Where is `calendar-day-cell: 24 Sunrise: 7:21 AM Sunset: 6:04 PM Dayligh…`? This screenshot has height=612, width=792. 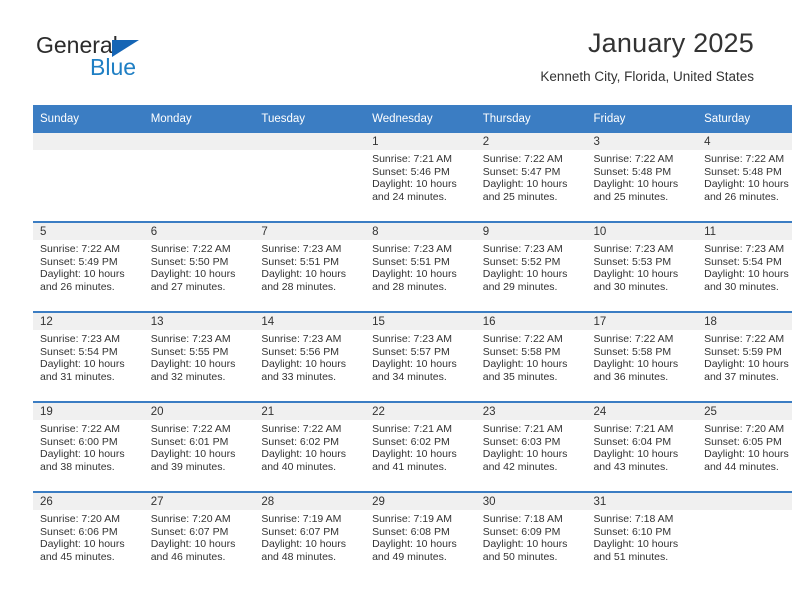
calendar-day-cell: 24 Sunrise: 7:21 AM Sunset: 6:04 PM Dayligh… is located at coordinates (642, 446).